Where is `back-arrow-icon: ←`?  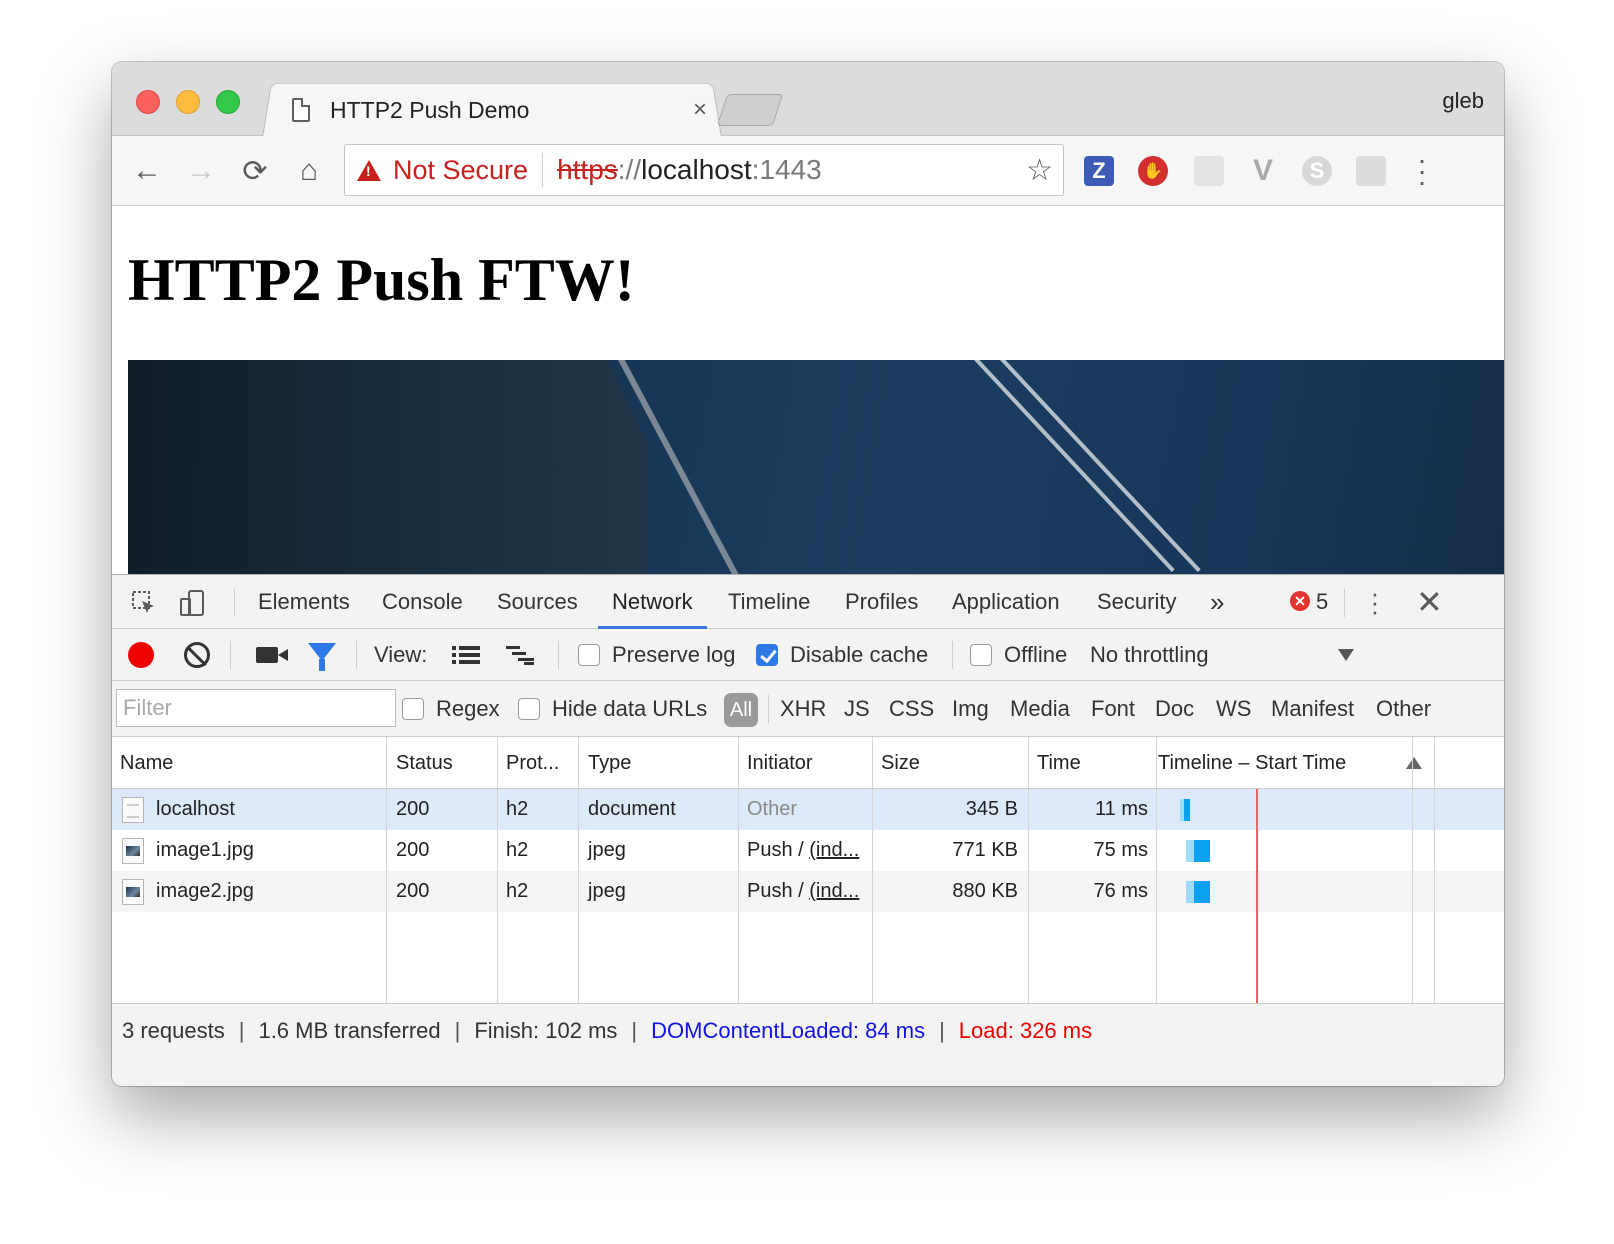 back-arrow-icon: ← is located at coordinates (147, 171).